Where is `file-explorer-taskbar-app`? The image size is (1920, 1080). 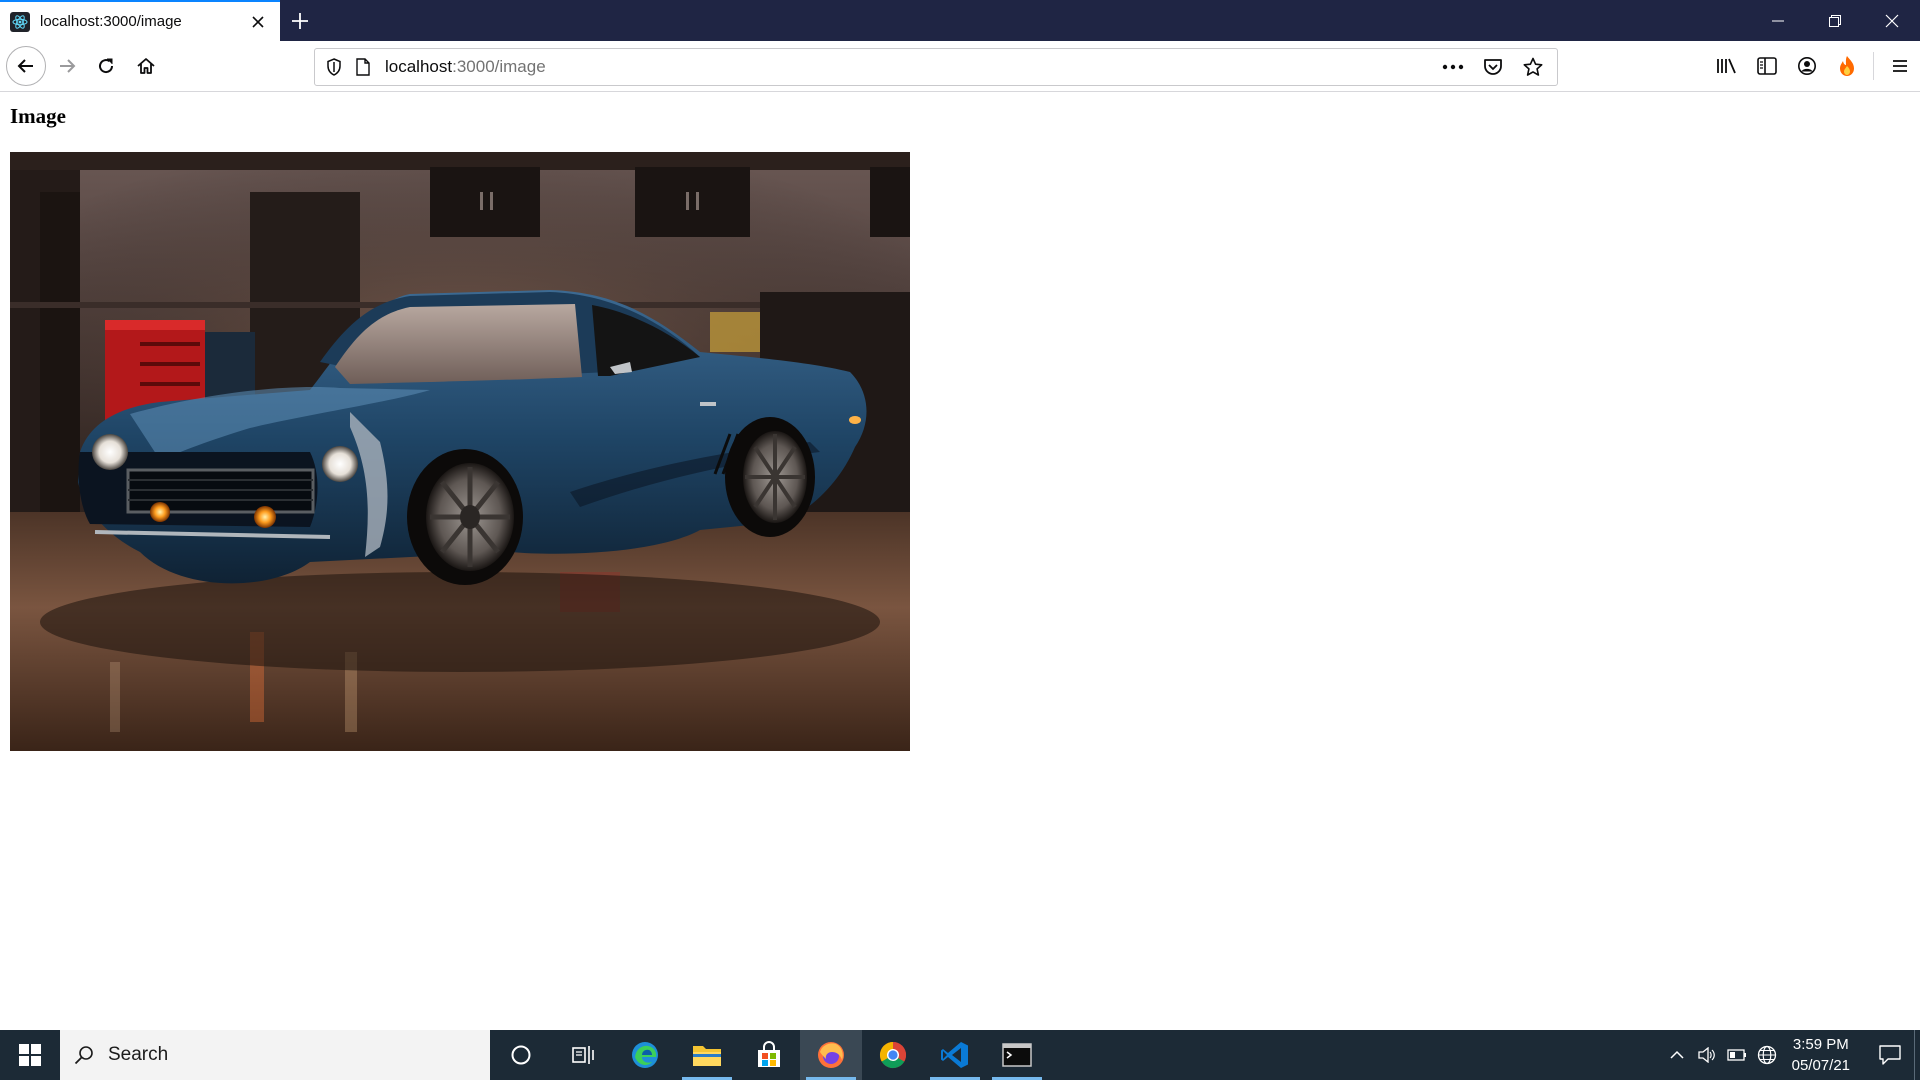
file-explorer-taskbar-app is located at coordinates (707, 1055).